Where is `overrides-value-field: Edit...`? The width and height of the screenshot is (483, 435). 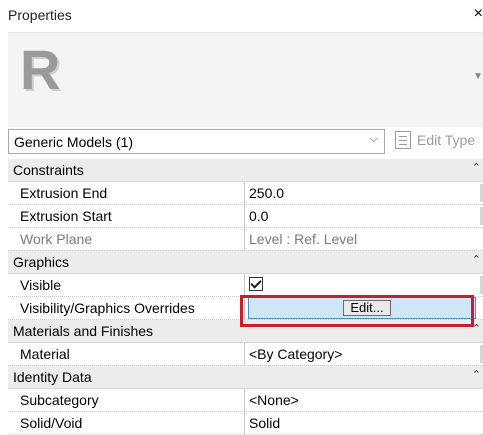 overrides-value-field: Edit... is located at coordinates (362, 308).